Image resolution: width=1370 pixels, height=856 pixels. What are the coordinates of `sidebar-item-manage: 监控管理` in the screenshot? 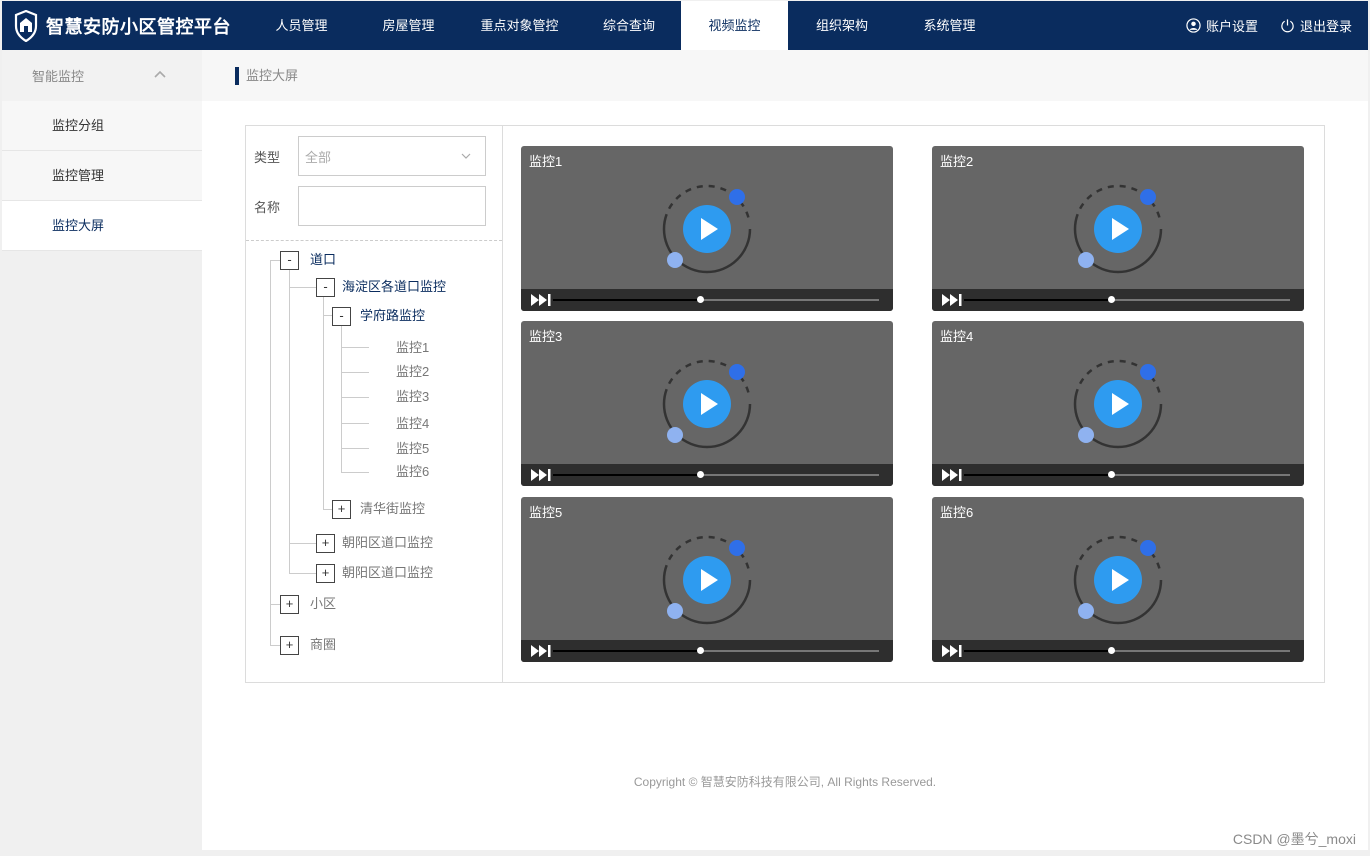 It's located at (102, 176).